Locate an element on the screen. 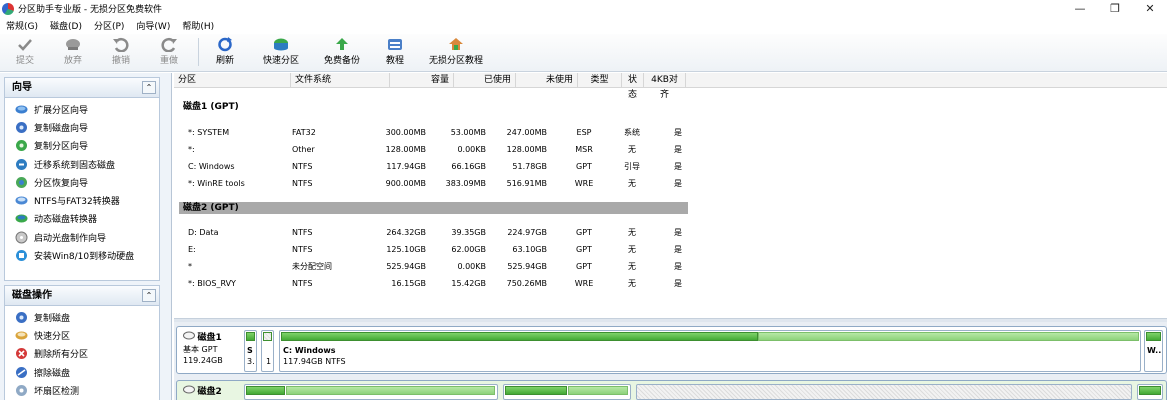 The image size is (1167, 400). wizard-partition-recovery: 分区恢复向导 is located at coordinates (82, 182).